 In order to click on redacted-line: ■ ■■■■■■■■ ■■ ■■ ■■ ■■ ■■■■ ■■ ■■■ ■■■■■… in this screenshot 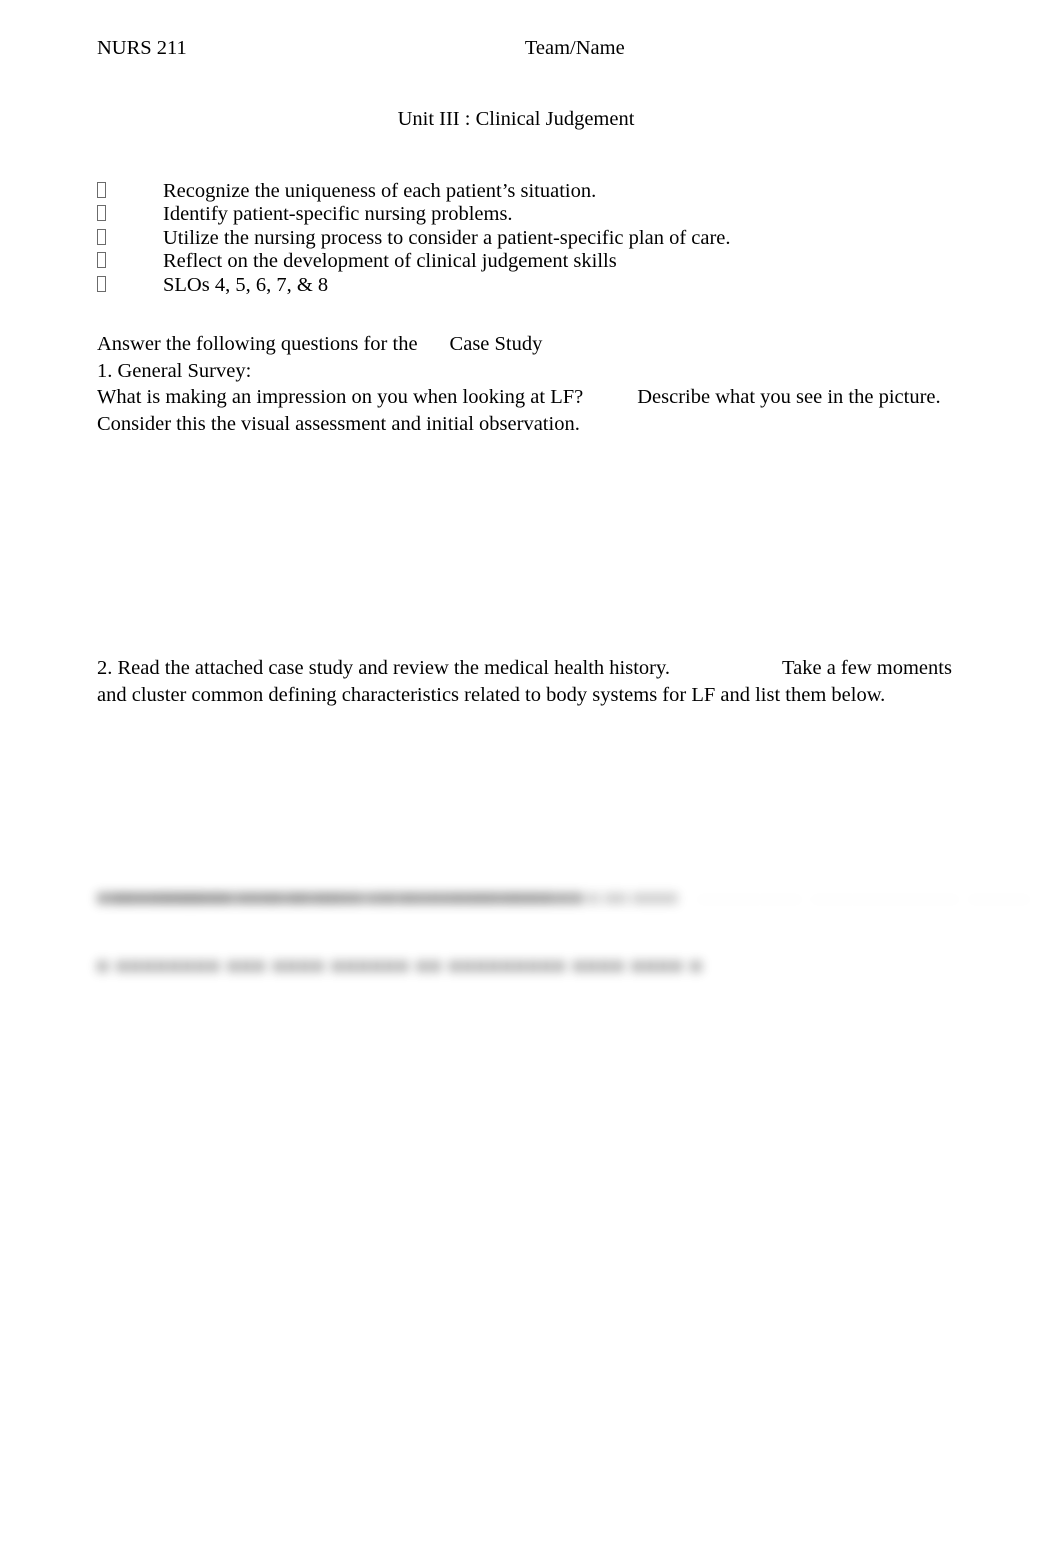, I will do `click(341, 898)`.